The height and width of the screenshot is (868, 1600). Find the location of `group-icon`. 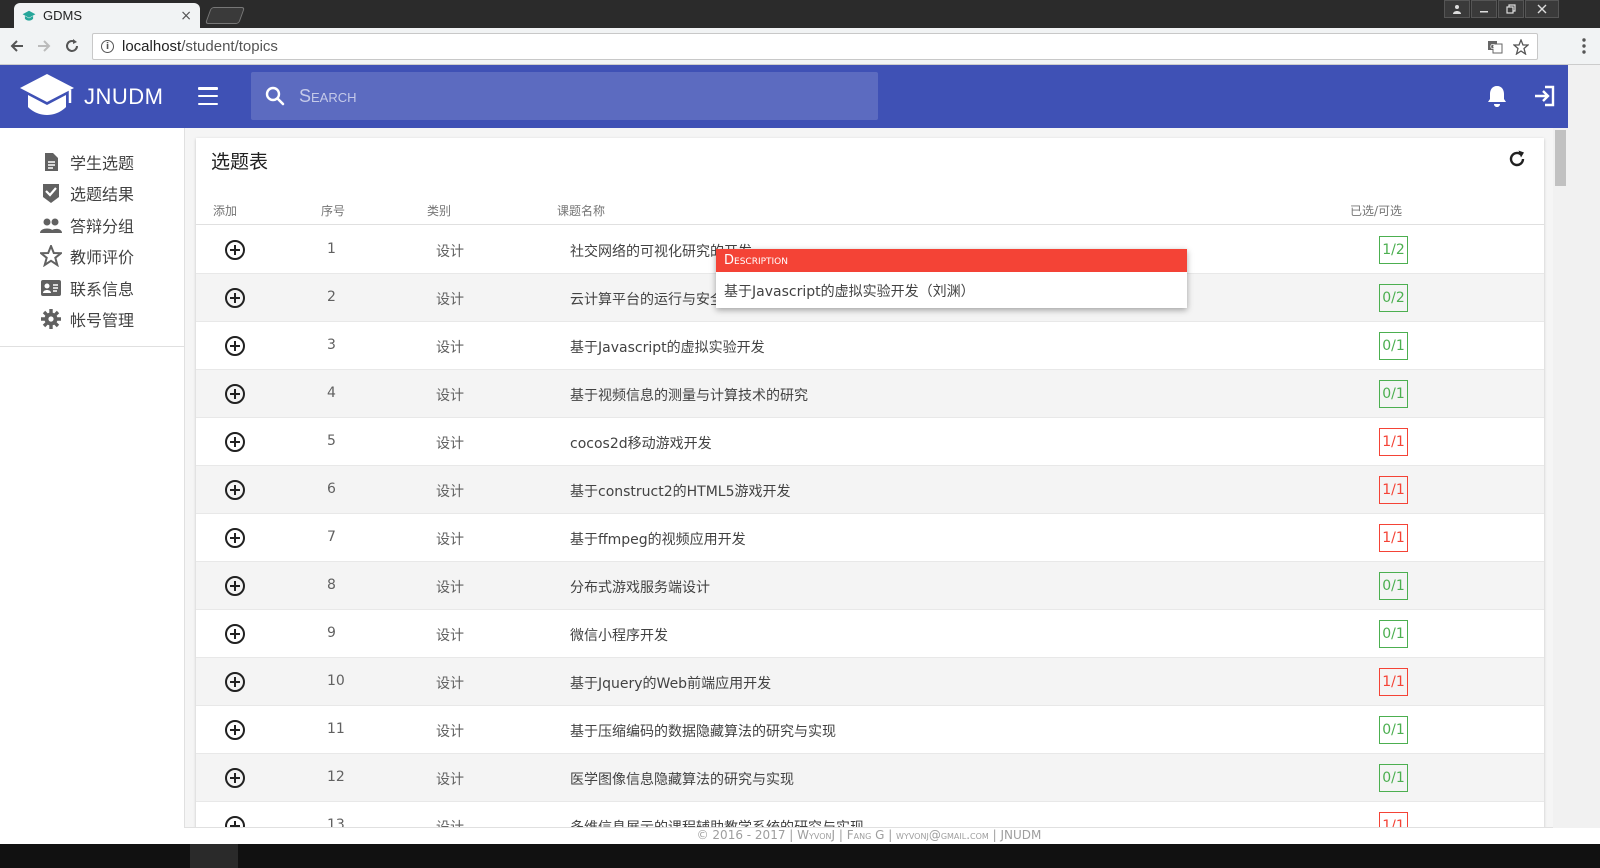

group-icon is located at coordinates (51, 225).